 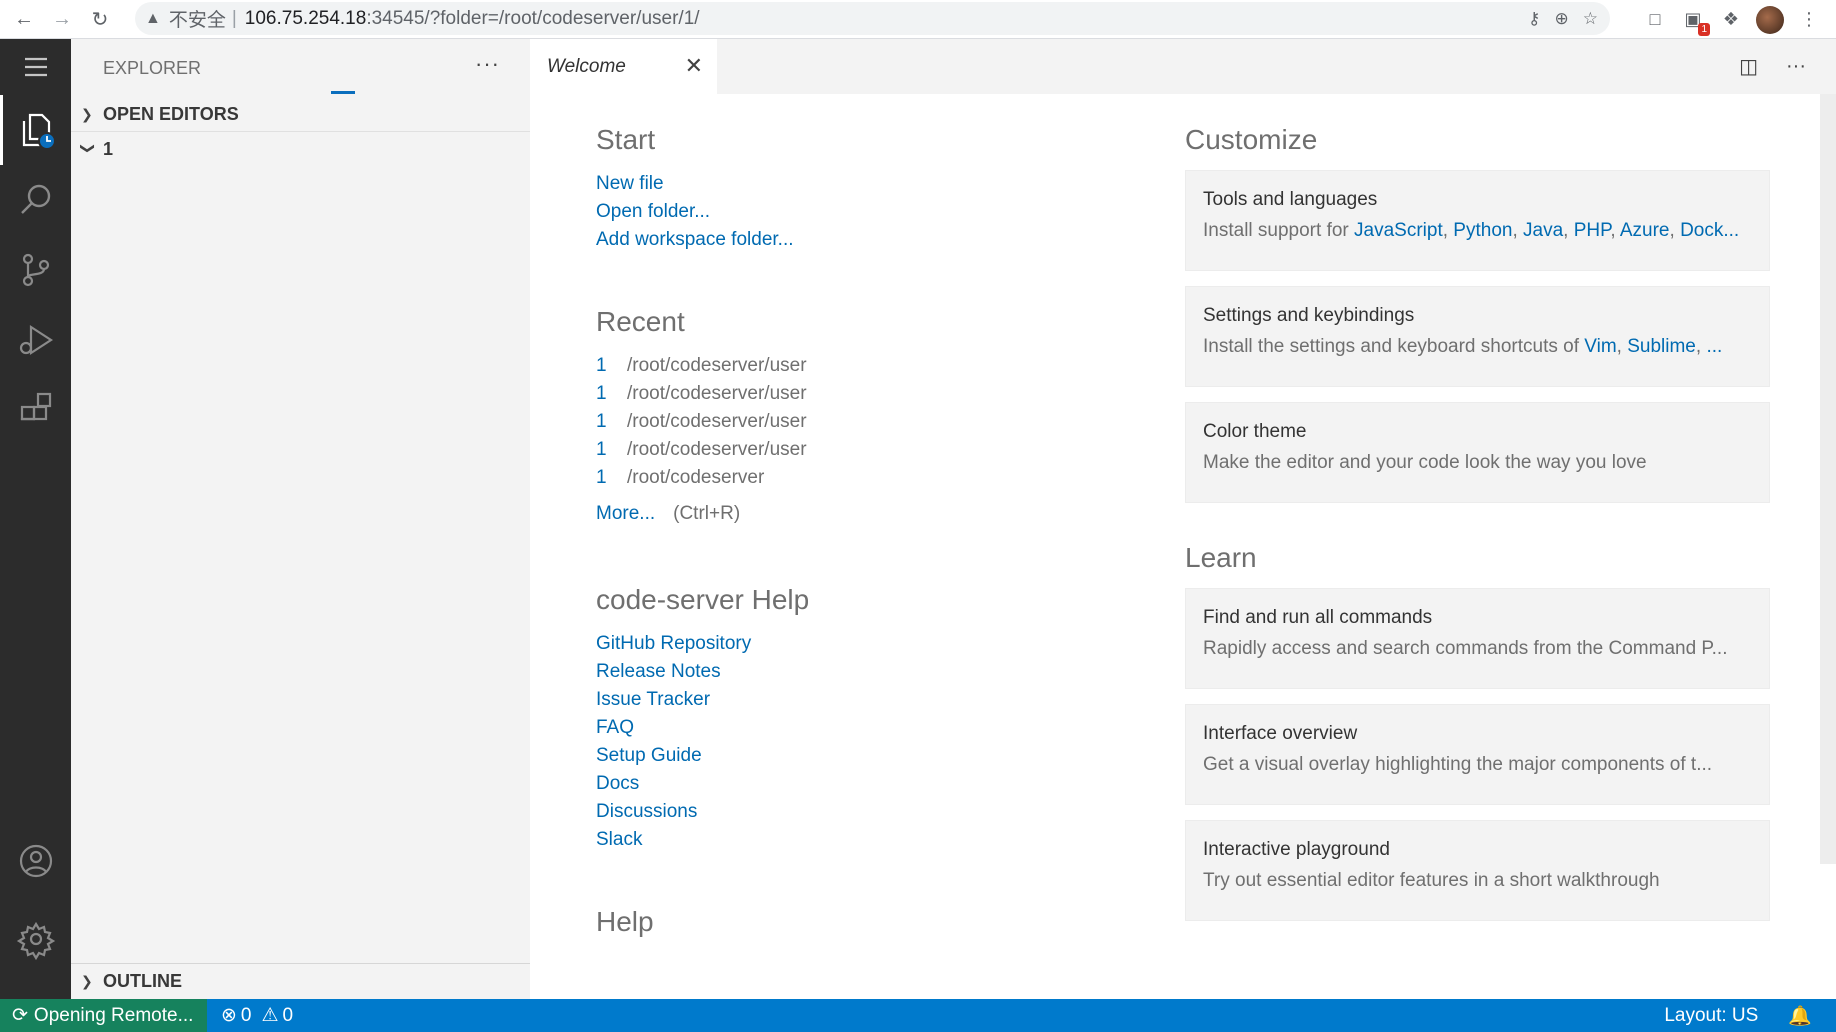 I want to click on card-title: Find and run all commands, so click(x=1318, y=617).